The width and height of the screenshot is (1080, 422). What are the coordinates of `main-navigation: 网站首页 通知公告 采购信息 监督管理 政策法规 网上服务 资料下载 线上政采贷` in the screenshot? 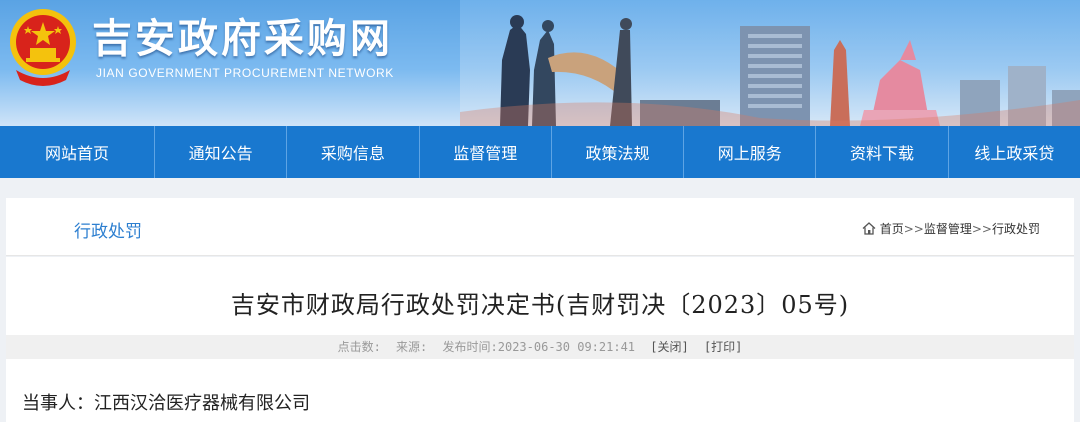 It's located at (540, 152).